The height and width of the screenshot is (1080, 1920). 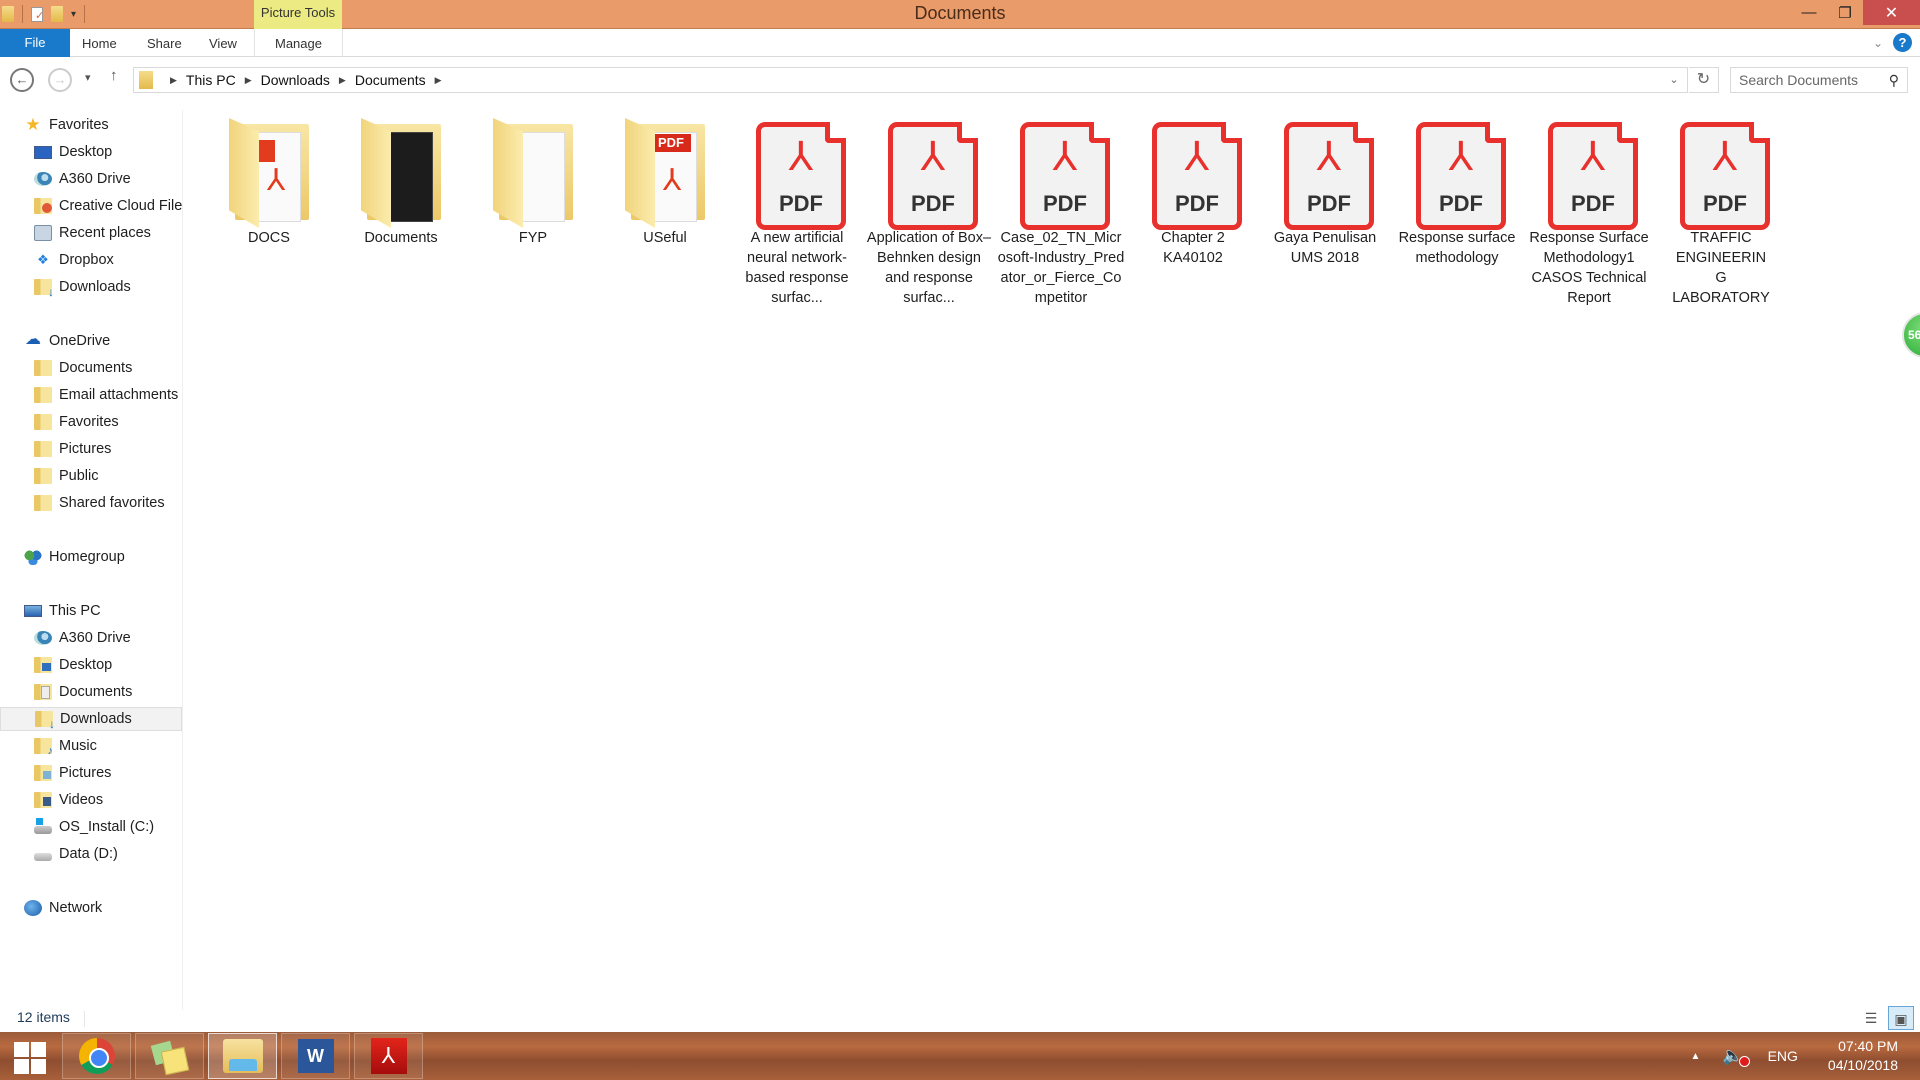 I want to click on taskbar-file-explorer, so click(x=242, y=1056).